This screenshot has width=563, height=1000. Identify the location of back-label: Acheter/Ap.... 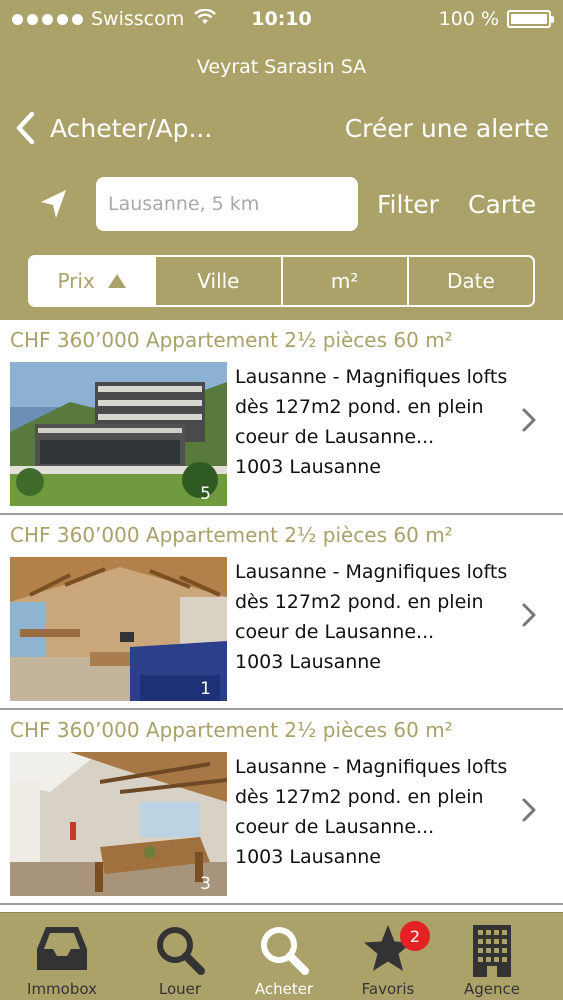
(131, 128).